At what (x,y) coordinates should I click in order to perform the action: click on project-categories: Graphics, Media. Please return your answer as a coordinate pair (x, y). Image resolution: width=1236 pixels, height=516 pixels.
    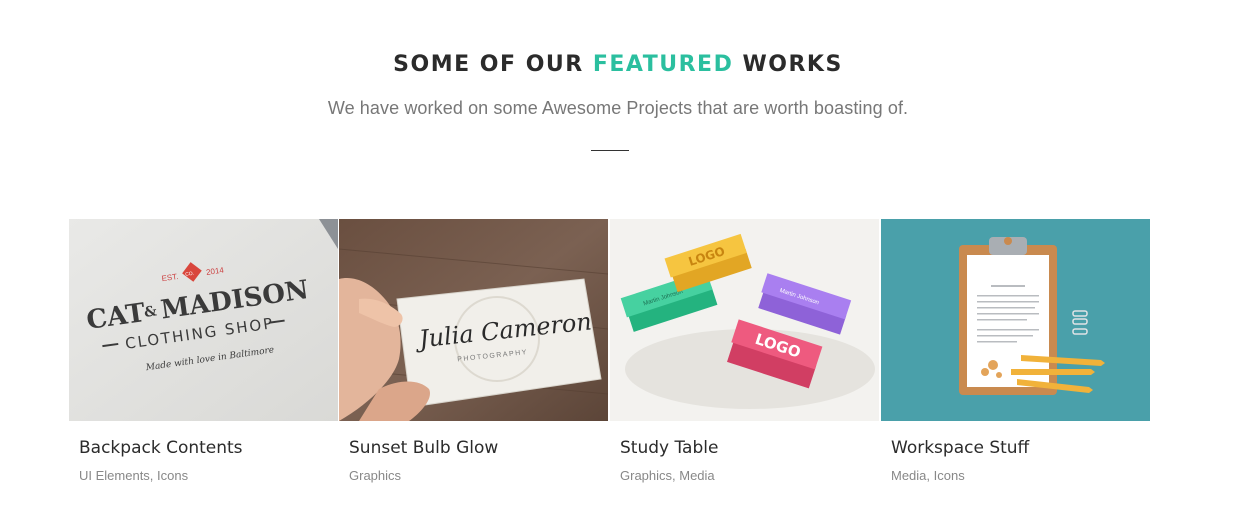
    Looking at the image, I should click on (667, 475).